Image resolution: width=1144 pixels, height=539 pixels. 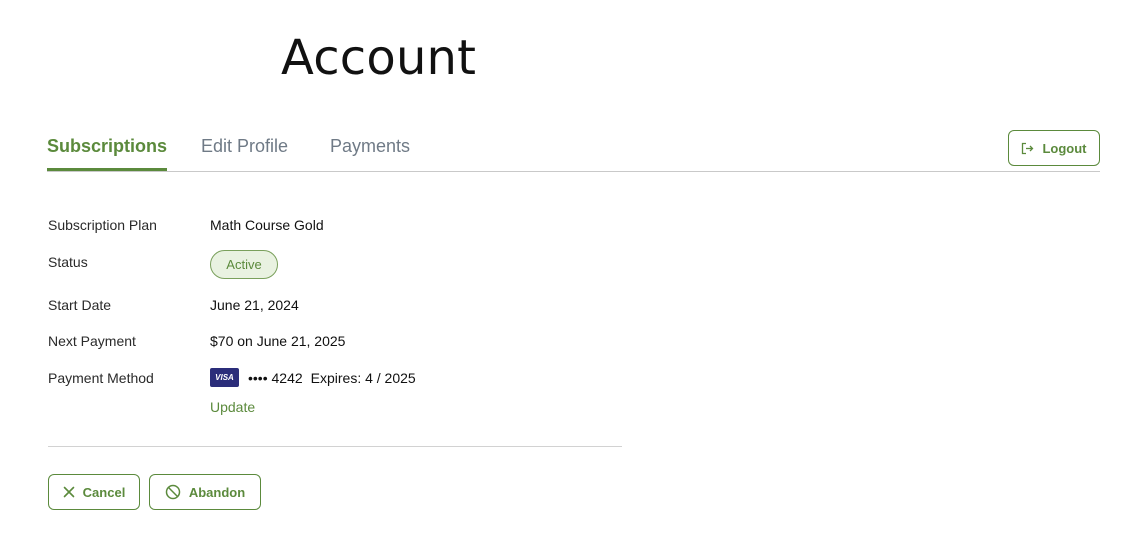 What do you see at coordinates (370, 152) in the screenshot?
I see `tab-payments: Payments` at bounding box center [370, 152].